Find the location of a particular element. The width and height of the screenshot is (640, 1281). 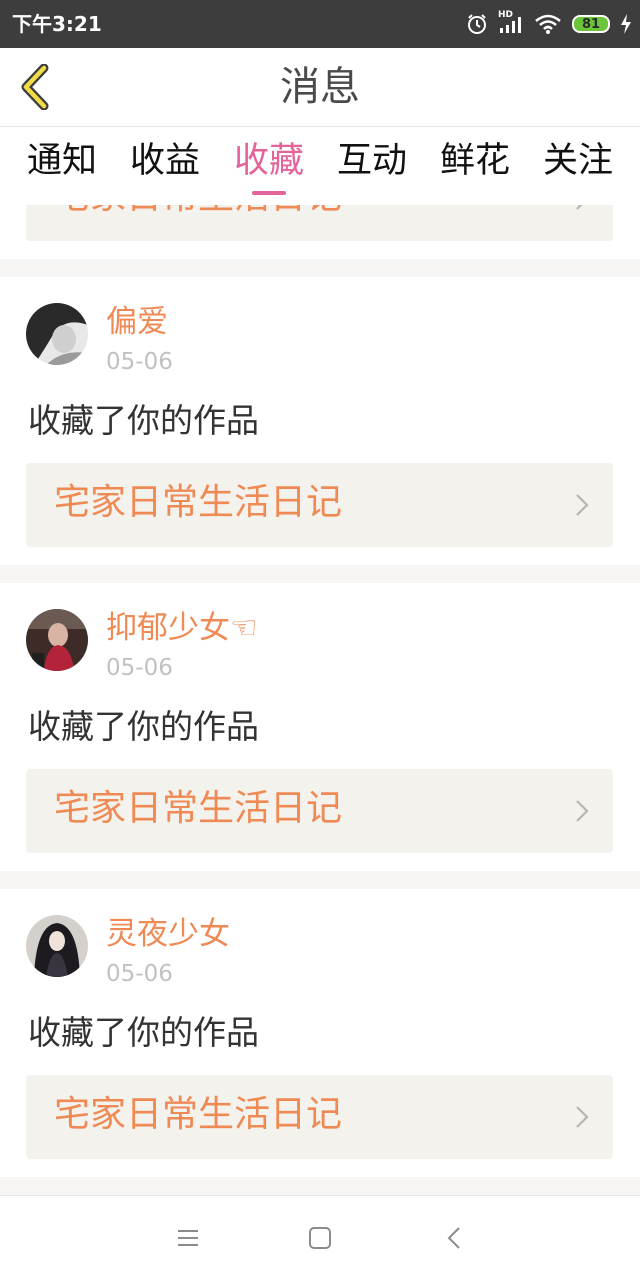

username: 灵夜少女 is located at coordinates (168, 934).